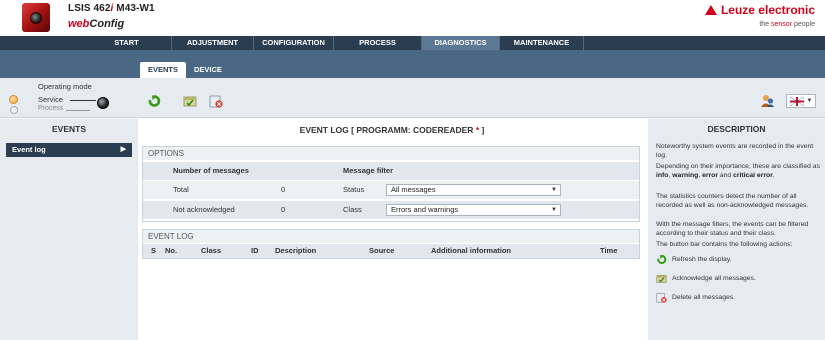 The width and height of the screenshot is (825, 340). What do you see at coordinates (381, 251) in the screenshot?
I see `column-source: Source` at bounding box center [381, 251].